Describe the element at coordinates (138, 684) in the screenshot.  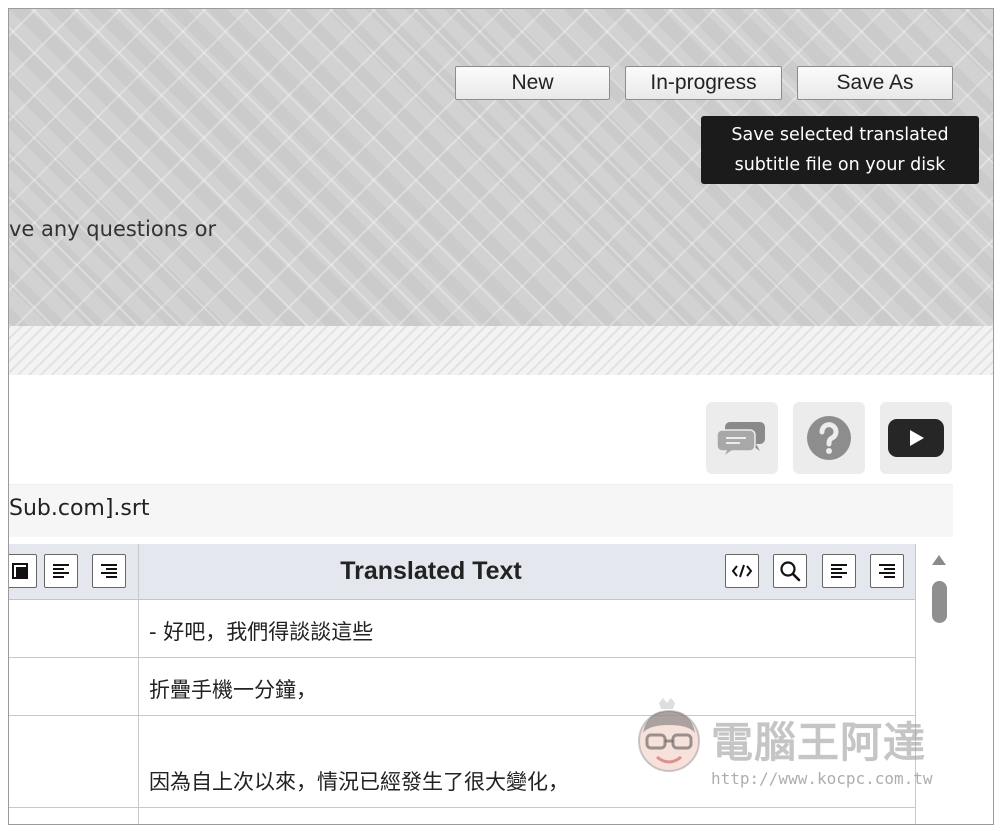
I see `column-divider` at that location.